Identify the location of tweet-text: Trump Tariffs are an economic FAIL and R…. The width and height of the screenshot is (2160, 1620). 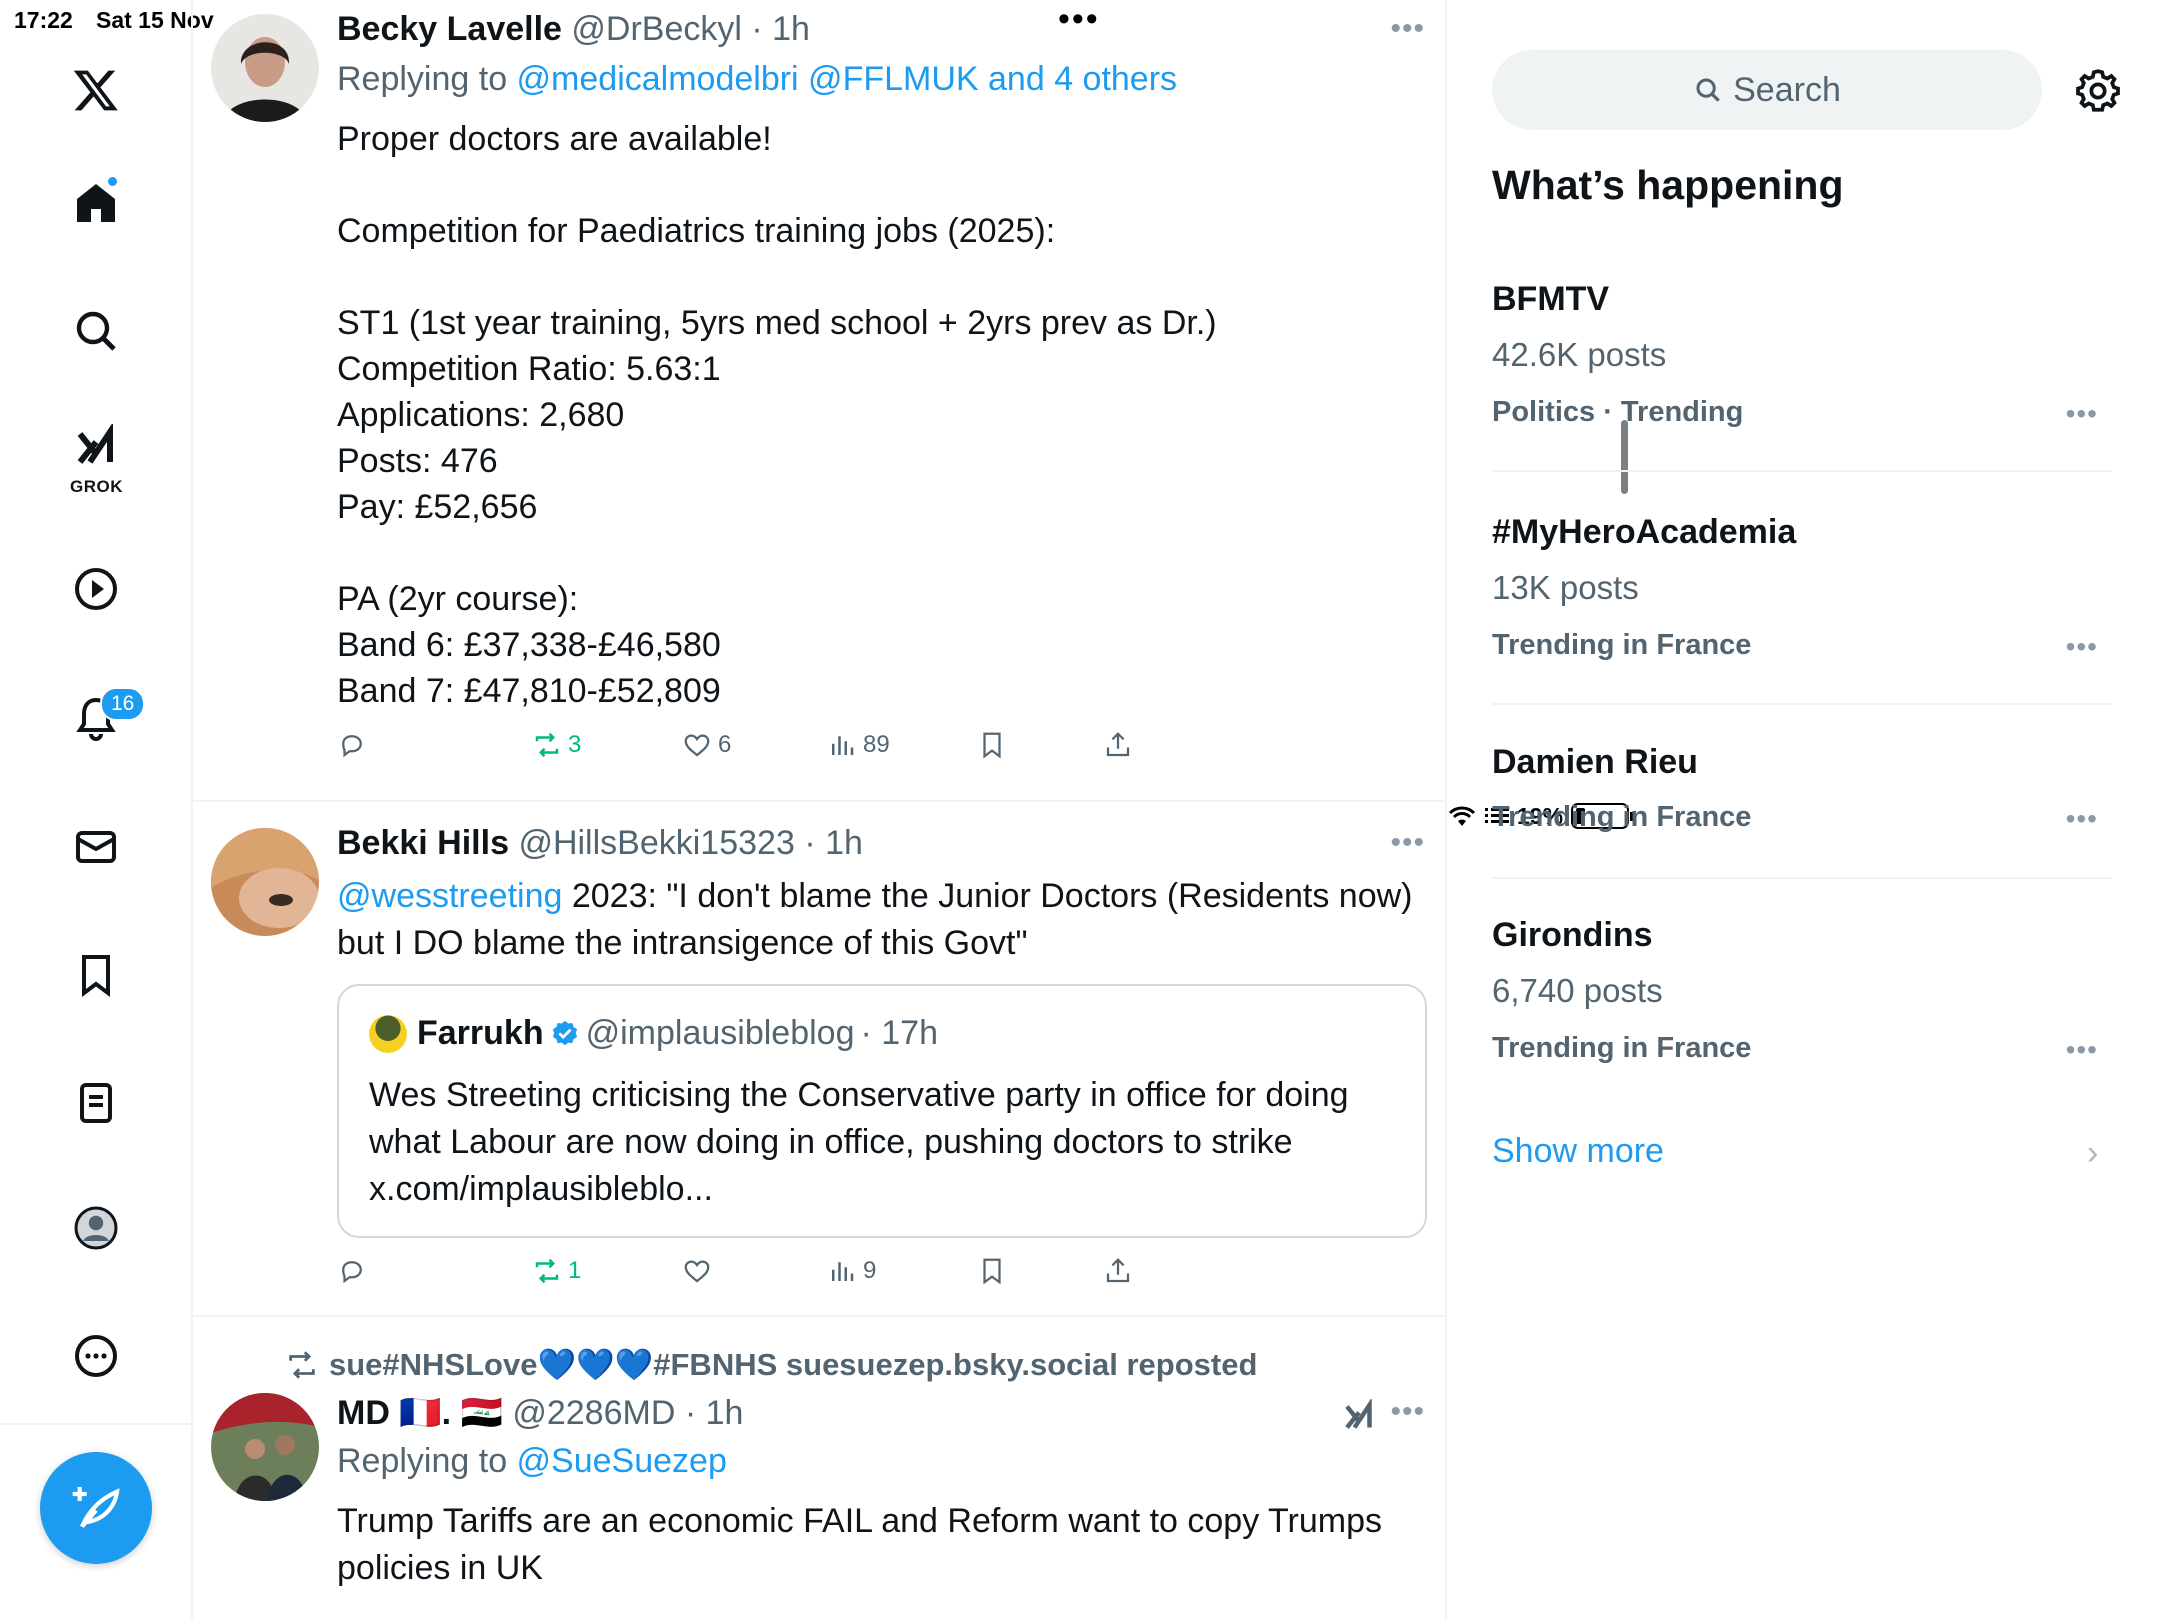
(860, 1544).